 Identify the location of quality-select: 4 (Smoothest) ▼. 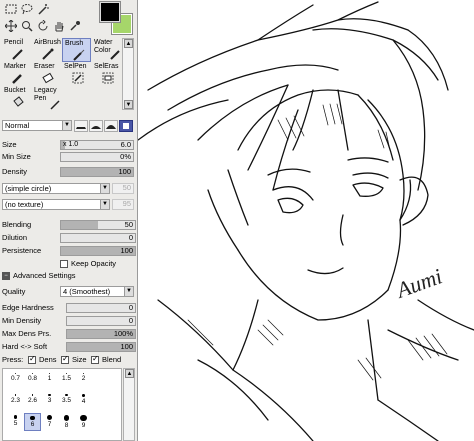
(97, 291).